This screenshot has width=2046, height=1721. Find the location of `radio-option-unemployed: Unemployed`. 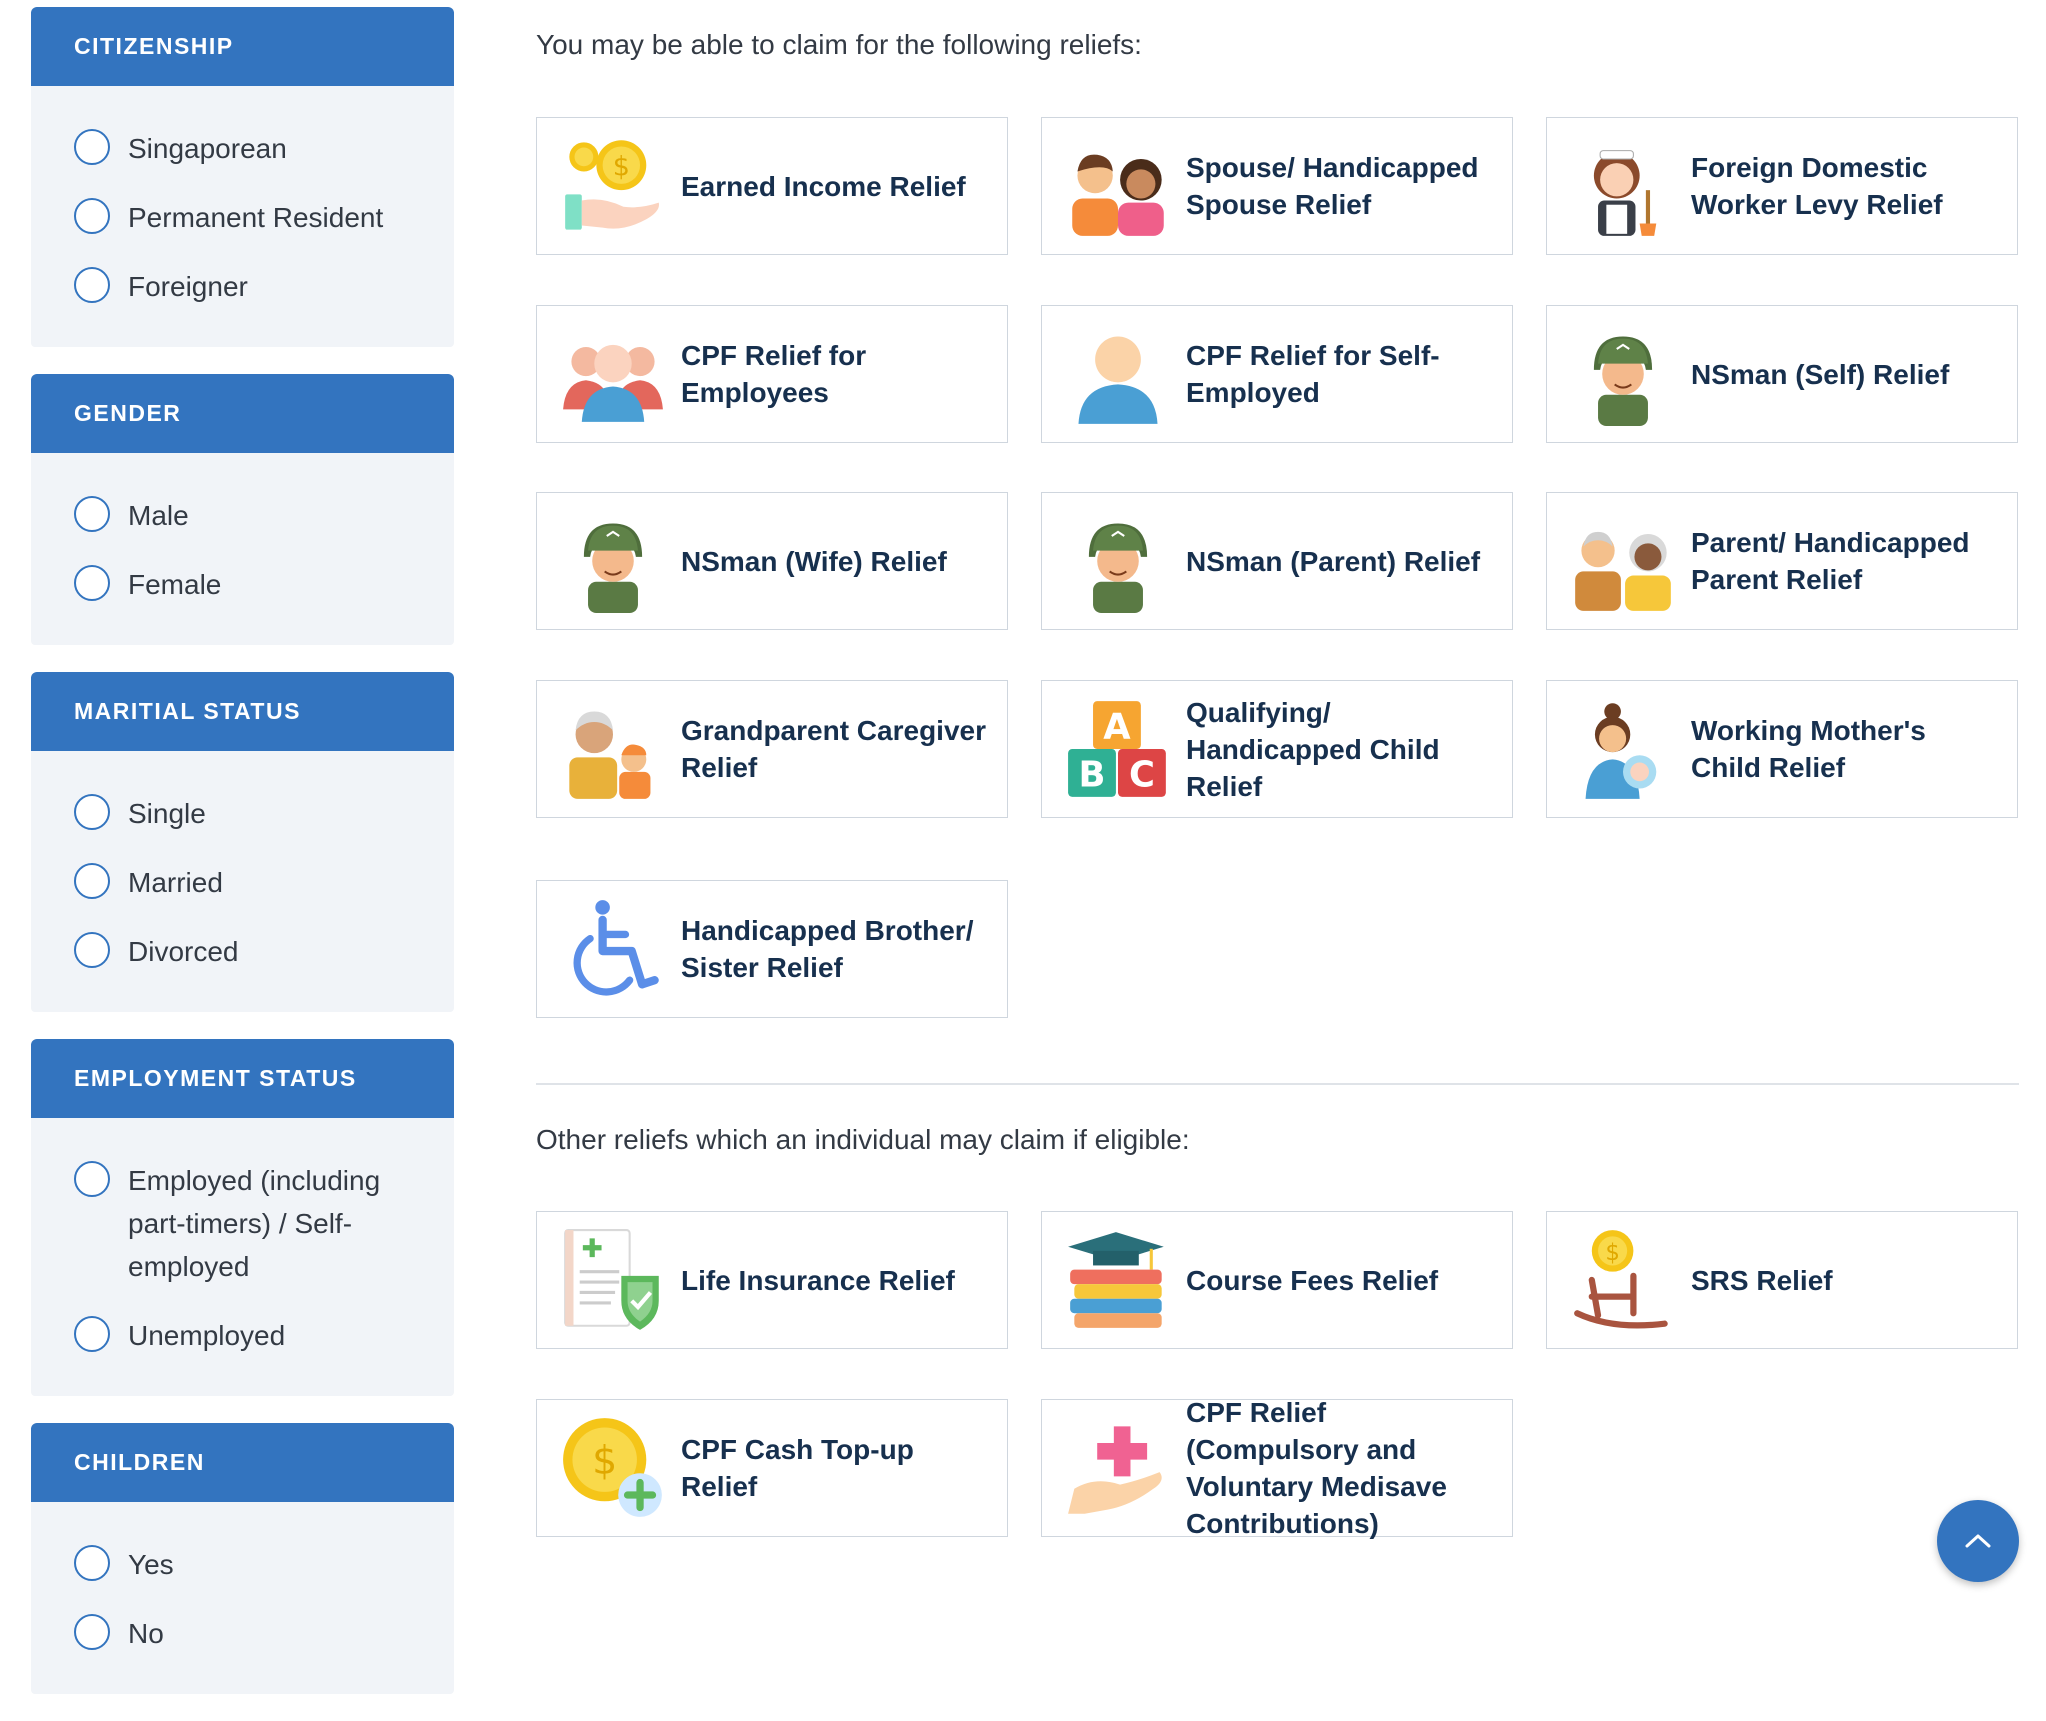

radio-option-unemployed: Unemployed is located at coordinates (264, 1335).